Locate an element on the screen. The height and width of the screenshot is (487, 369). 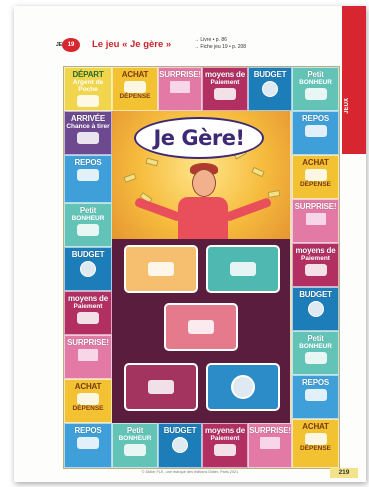
card-petit-bonheur is located at coordinates (243, 269).